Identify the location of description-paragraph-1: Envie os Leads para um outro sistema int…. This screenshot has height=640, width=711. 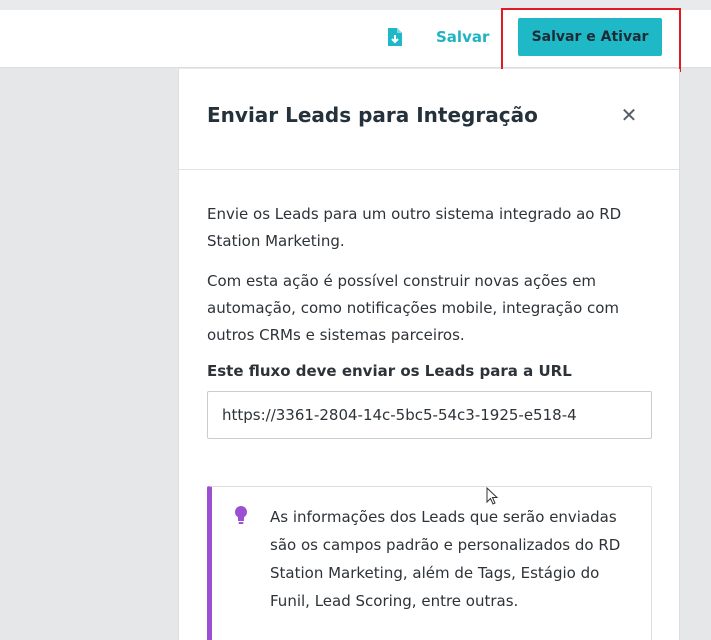
(414, 227).